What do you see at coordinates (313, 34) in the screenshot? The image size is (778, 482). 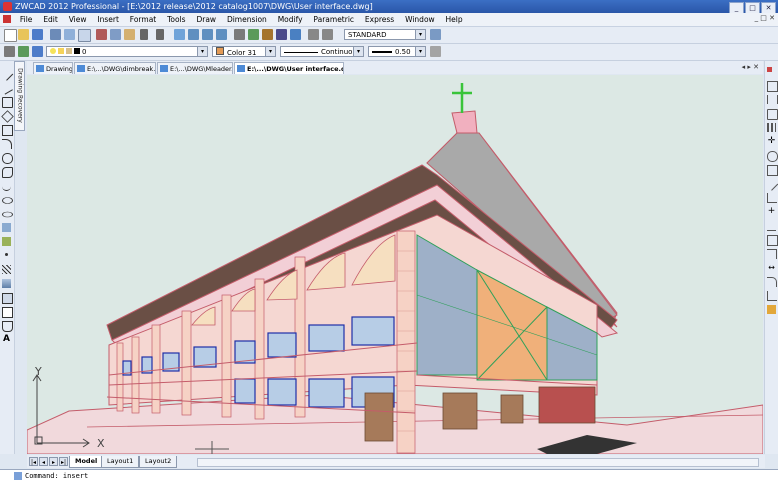 I see `text-style-icon` at bounding box center [313, 34].